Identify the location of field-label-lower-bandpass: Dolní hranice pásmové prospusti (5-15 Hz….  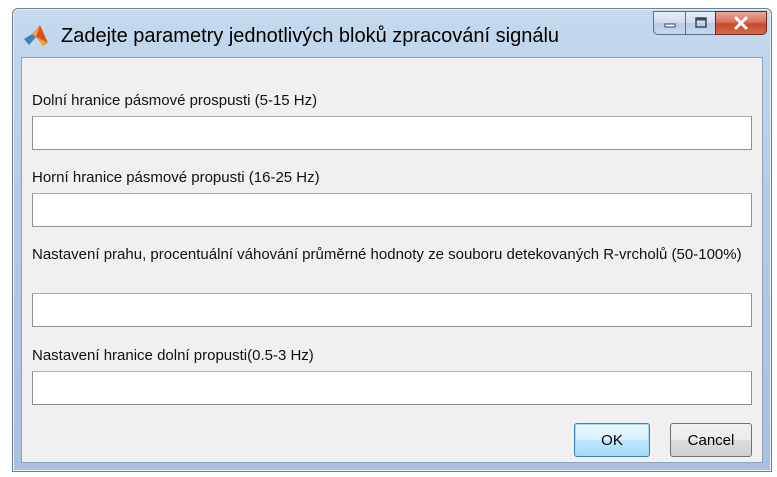
(175, 100).